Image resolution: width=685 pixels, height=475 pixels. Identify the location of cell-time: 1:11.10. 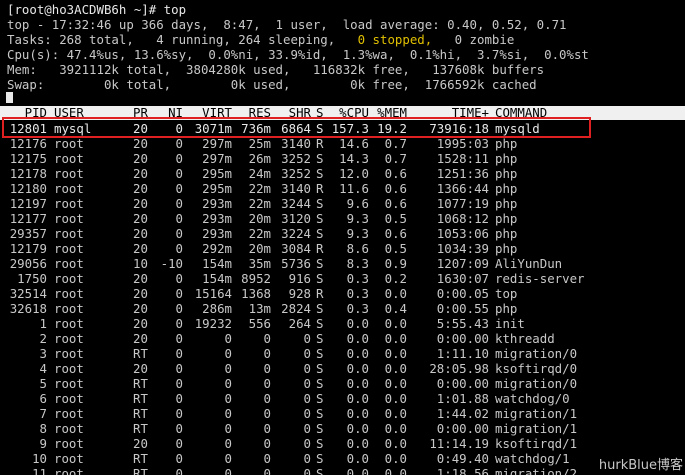
(462, 353).